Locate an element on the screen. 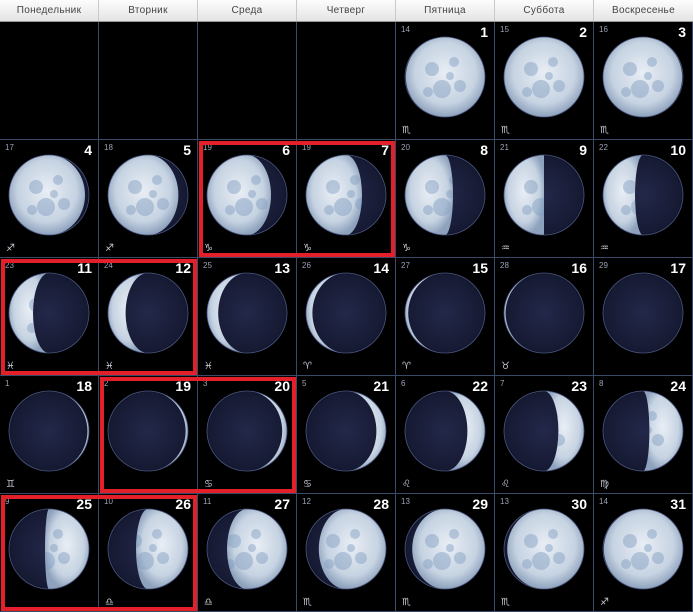 Image resolution: width=693 pixels, height=612 pixels. day-cell: 14 1 ♏ is located at coordinates (445, 81).